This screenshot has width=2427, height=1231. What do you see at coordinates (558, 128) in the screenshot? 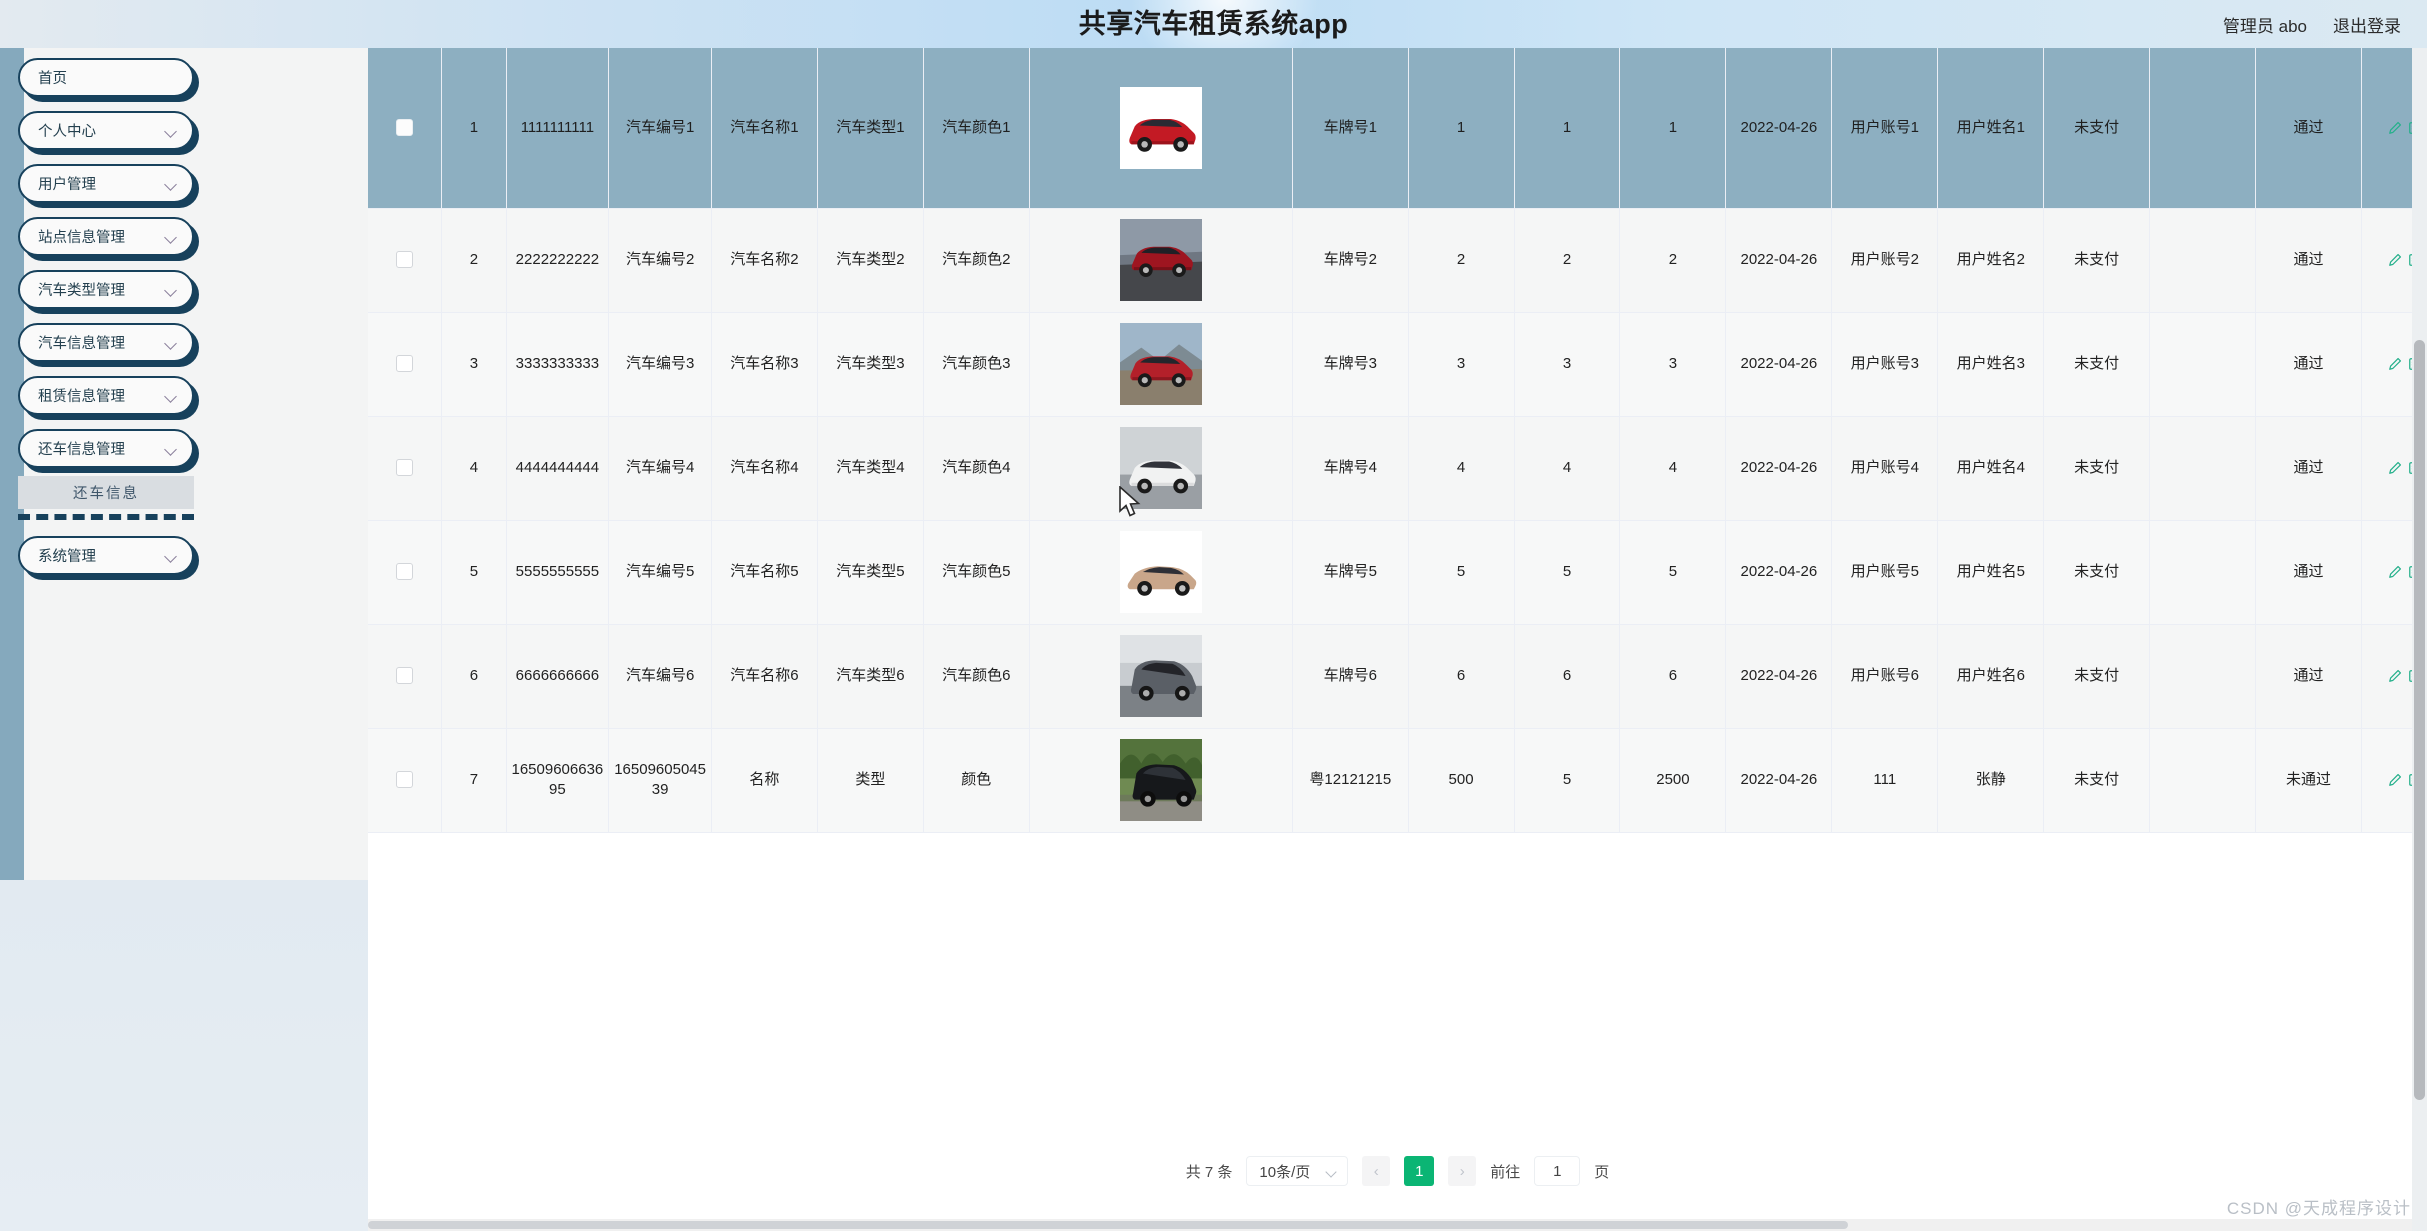
I see `cell-order-number: 1111111111` at bounding box center [558, 128].